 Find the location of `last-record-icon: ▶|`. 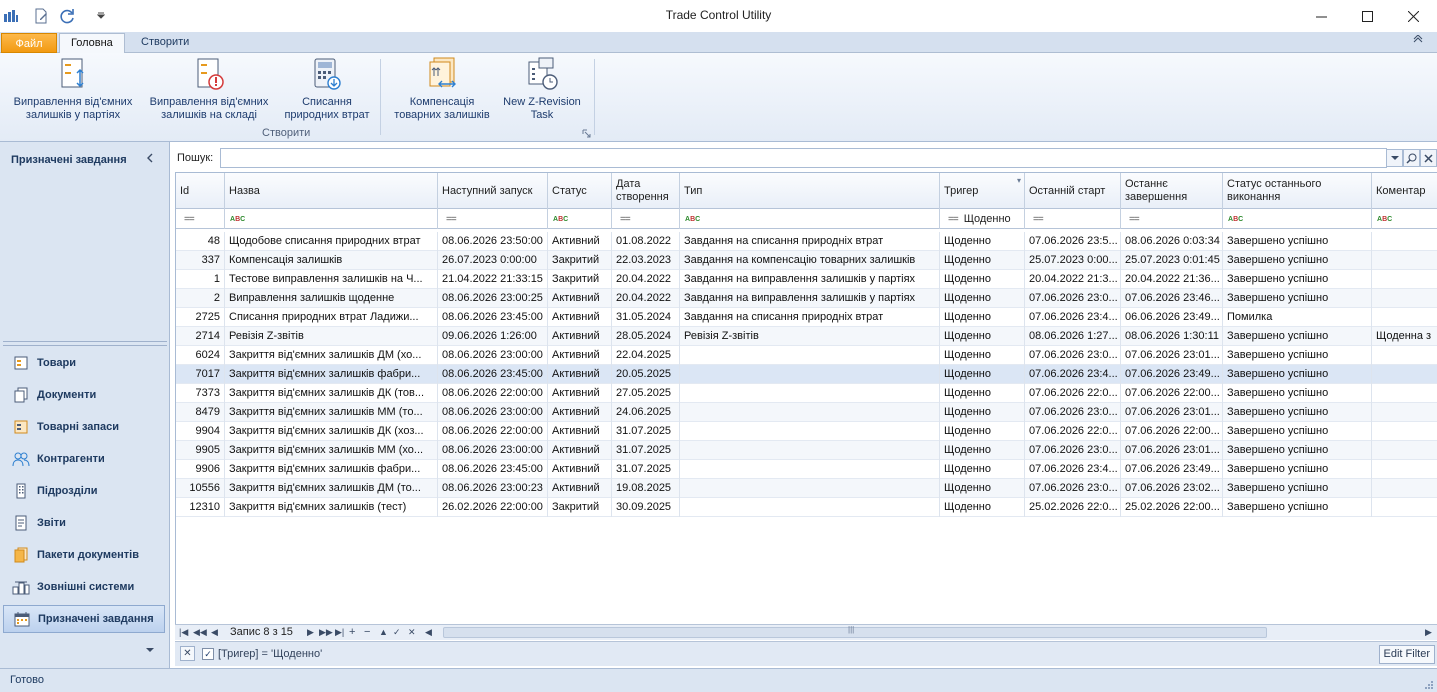

last-record-icon: ▶| is located at coordinates (339, 632).